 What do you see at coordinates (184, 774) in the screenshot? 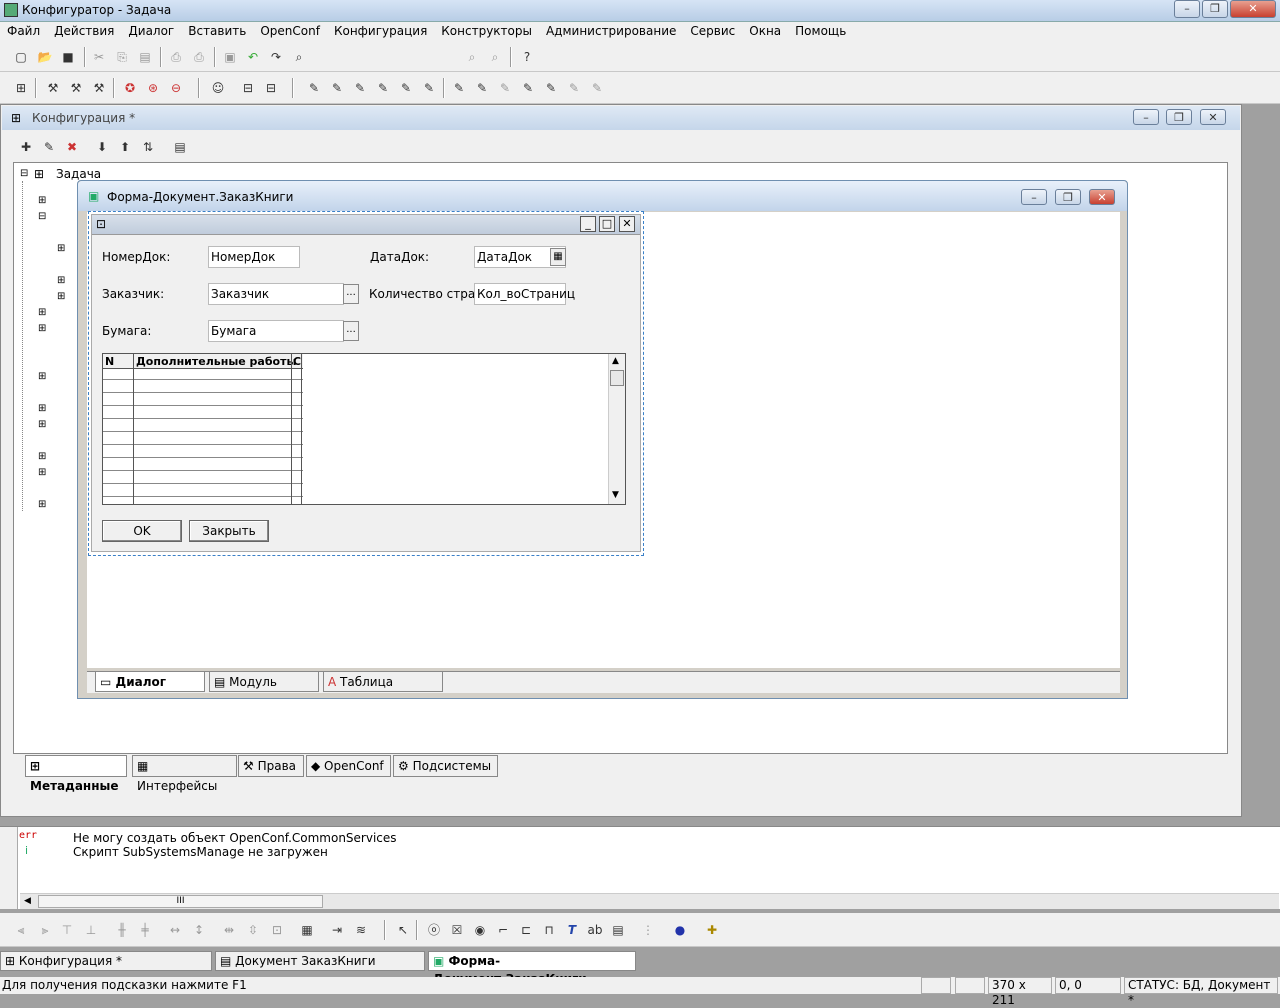
I see `tab-interfaces: ▦ Интерфейсы` at bounding box center [184, 774].